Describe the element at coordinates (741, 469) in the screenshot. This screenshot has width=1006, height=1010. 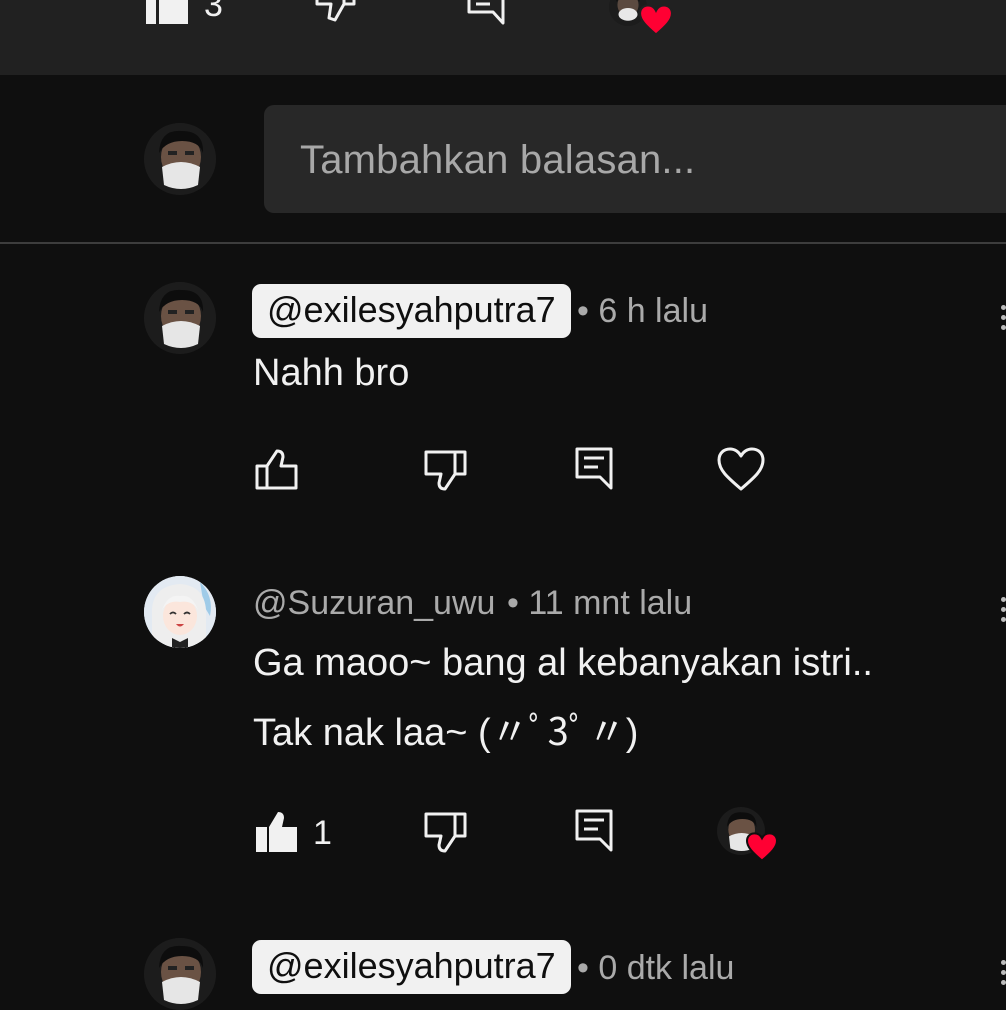
I see `heart-outline-icon` at that location.